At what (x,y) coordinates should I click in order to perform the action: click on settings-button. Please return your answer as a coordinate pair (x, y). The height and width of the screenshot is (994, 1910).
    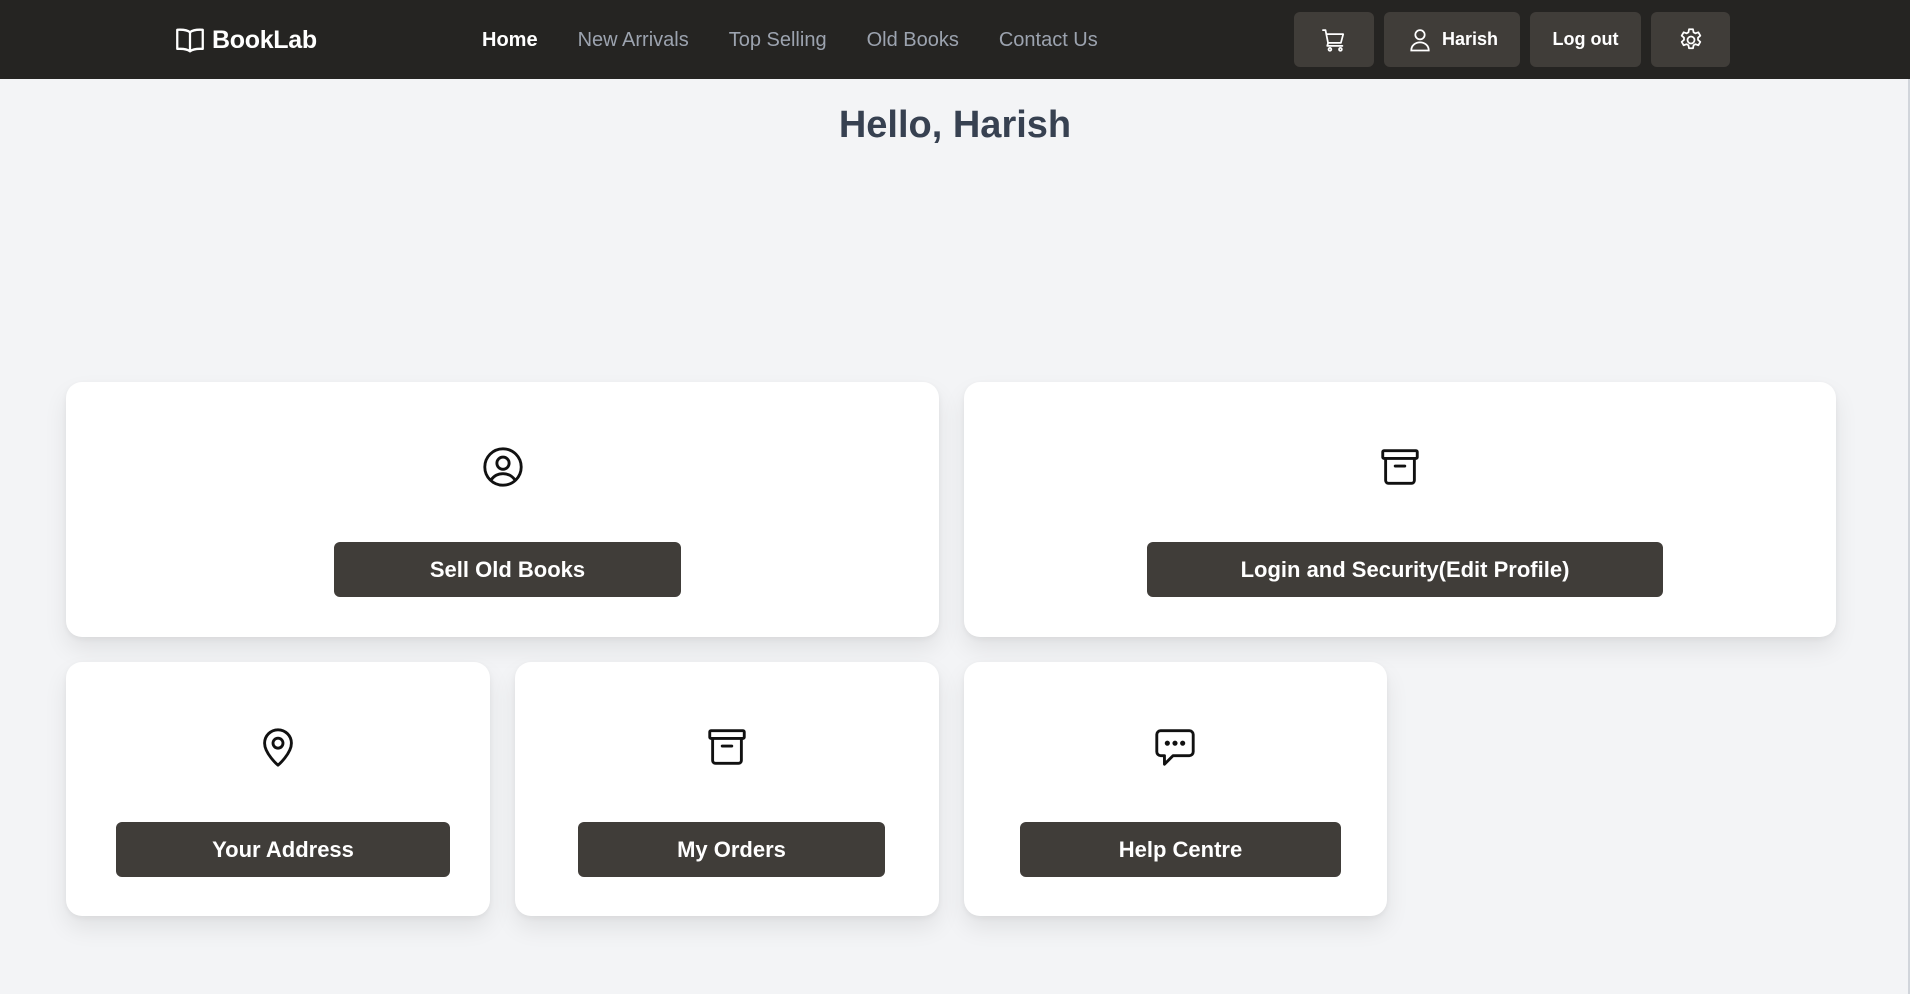
    Looking at the image, I should click on (1690, 39).